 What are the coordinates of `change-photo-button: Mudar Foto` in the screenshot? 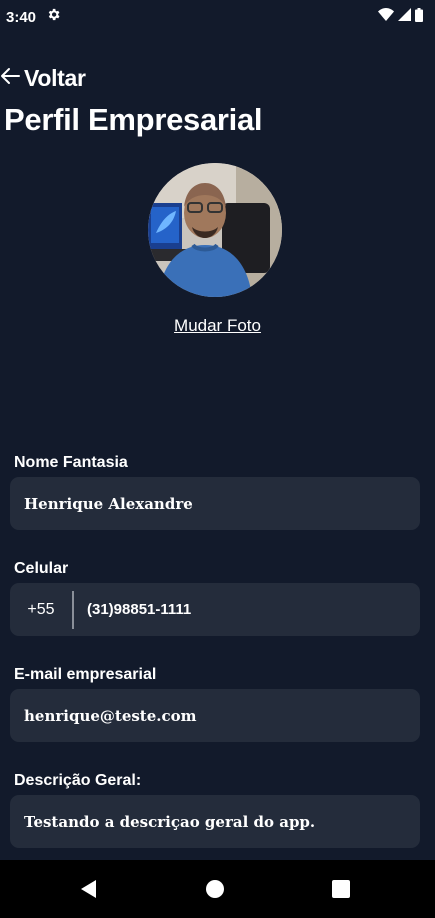 It's located at (217, 326).